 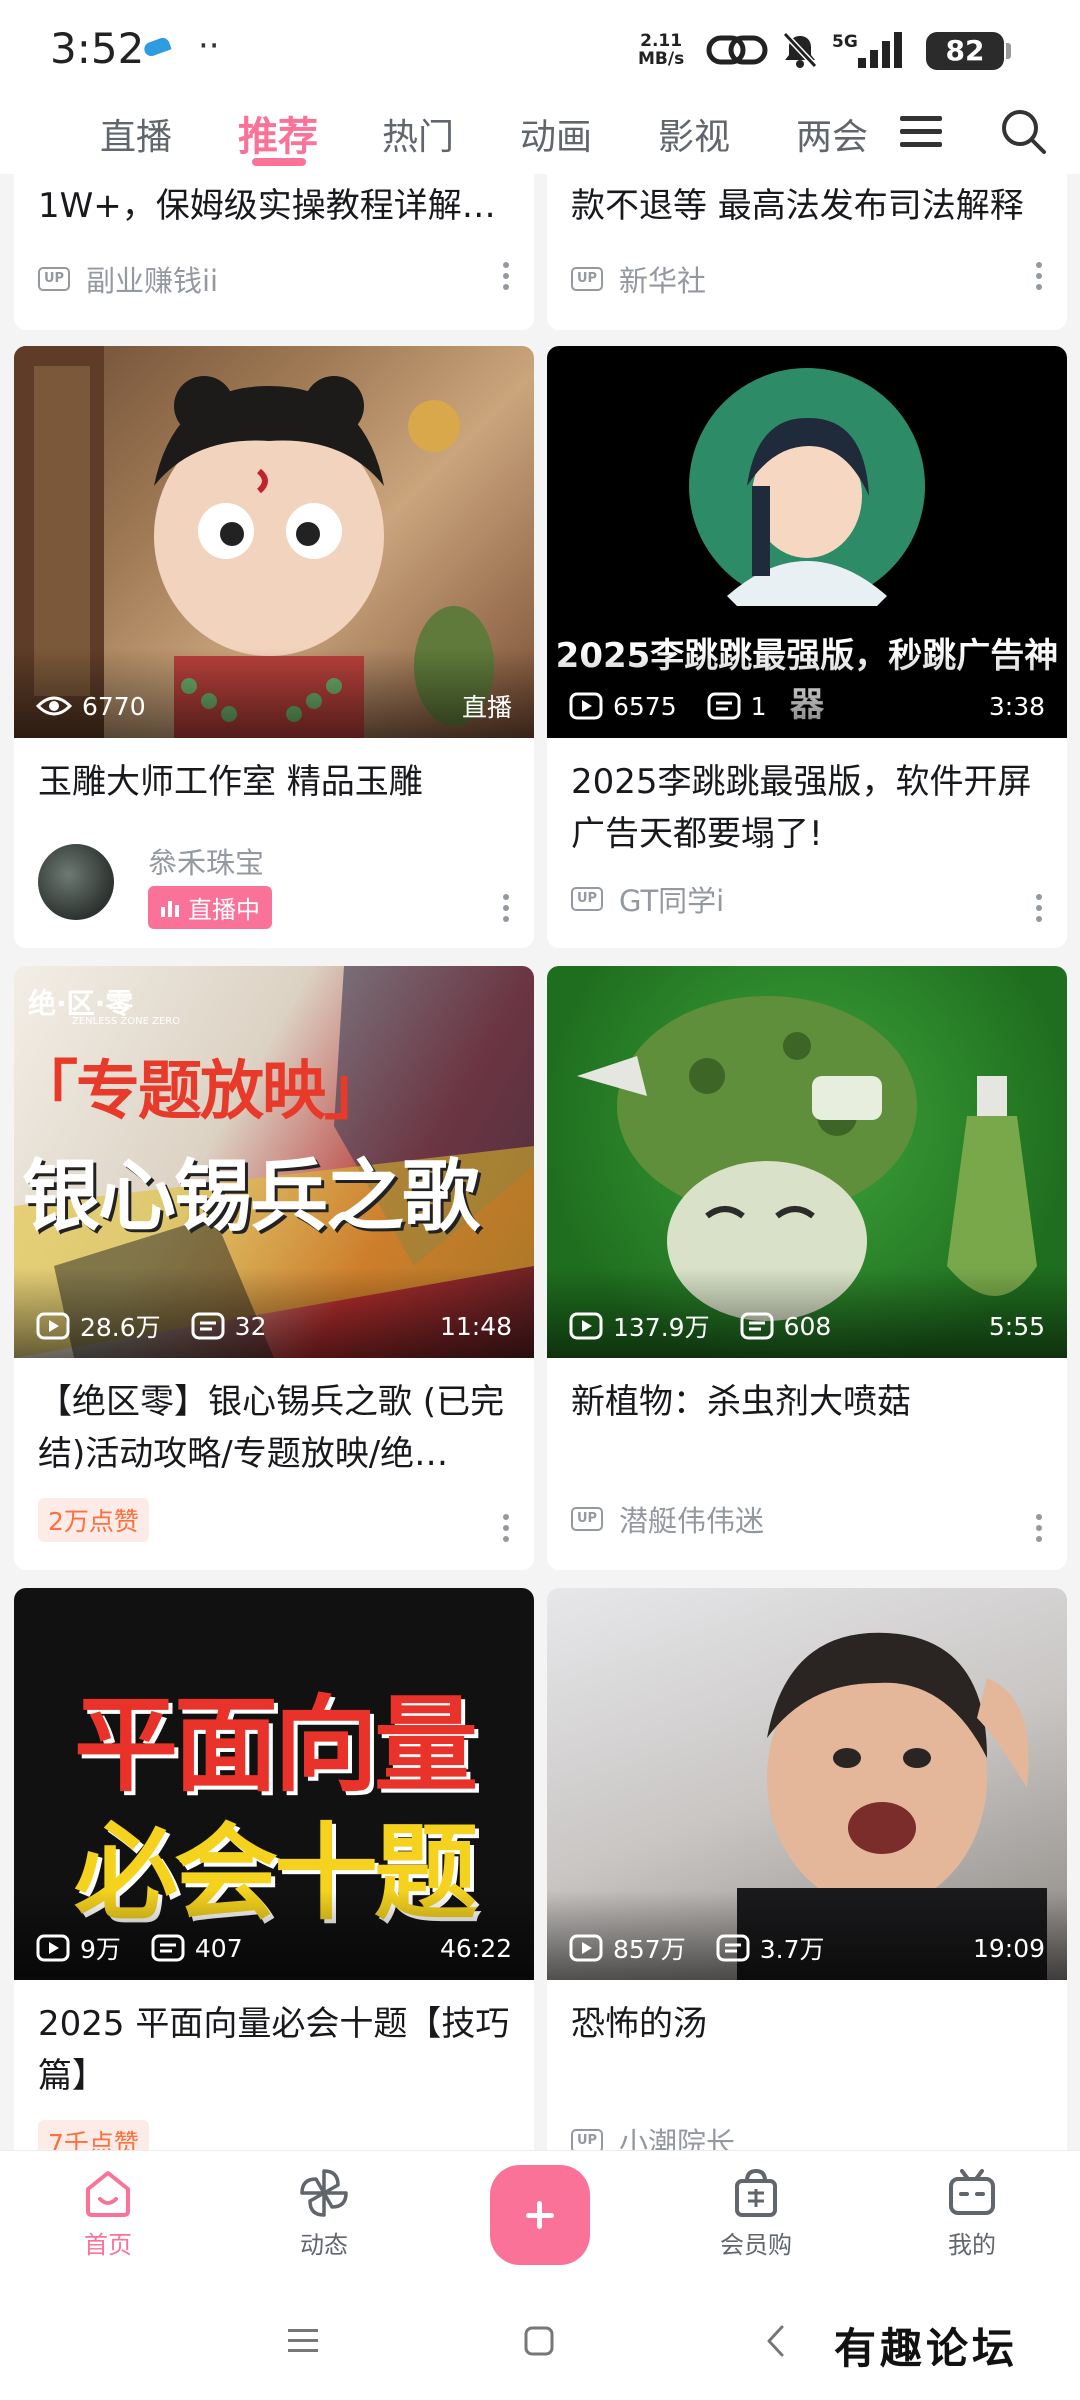 I want to click on view-count: 6575, so click(x=623, y=706).